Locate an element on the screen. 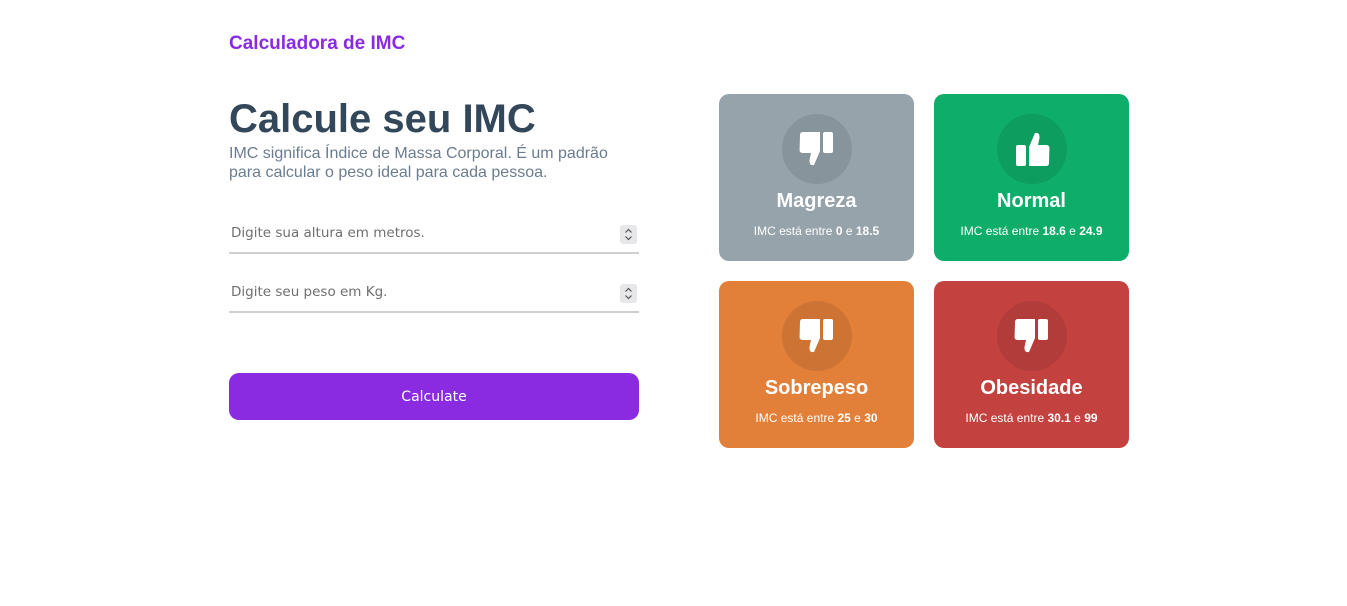  range-min: 0 is located at coordinates (839, 231).